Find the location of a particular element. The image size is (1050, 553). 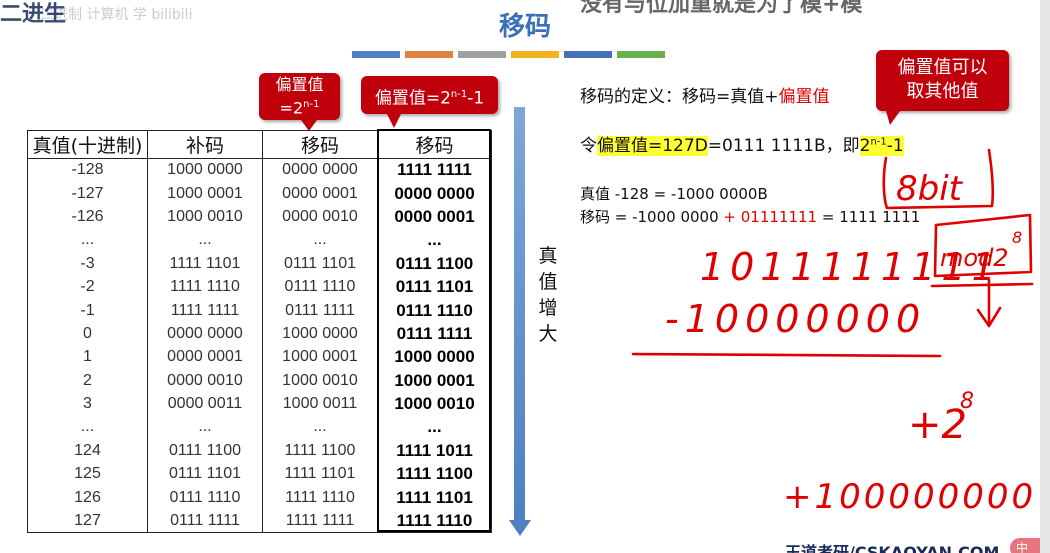

footer-brand: 王道考研/CSKAOYAN.COM is located at coordinates (892, 548).